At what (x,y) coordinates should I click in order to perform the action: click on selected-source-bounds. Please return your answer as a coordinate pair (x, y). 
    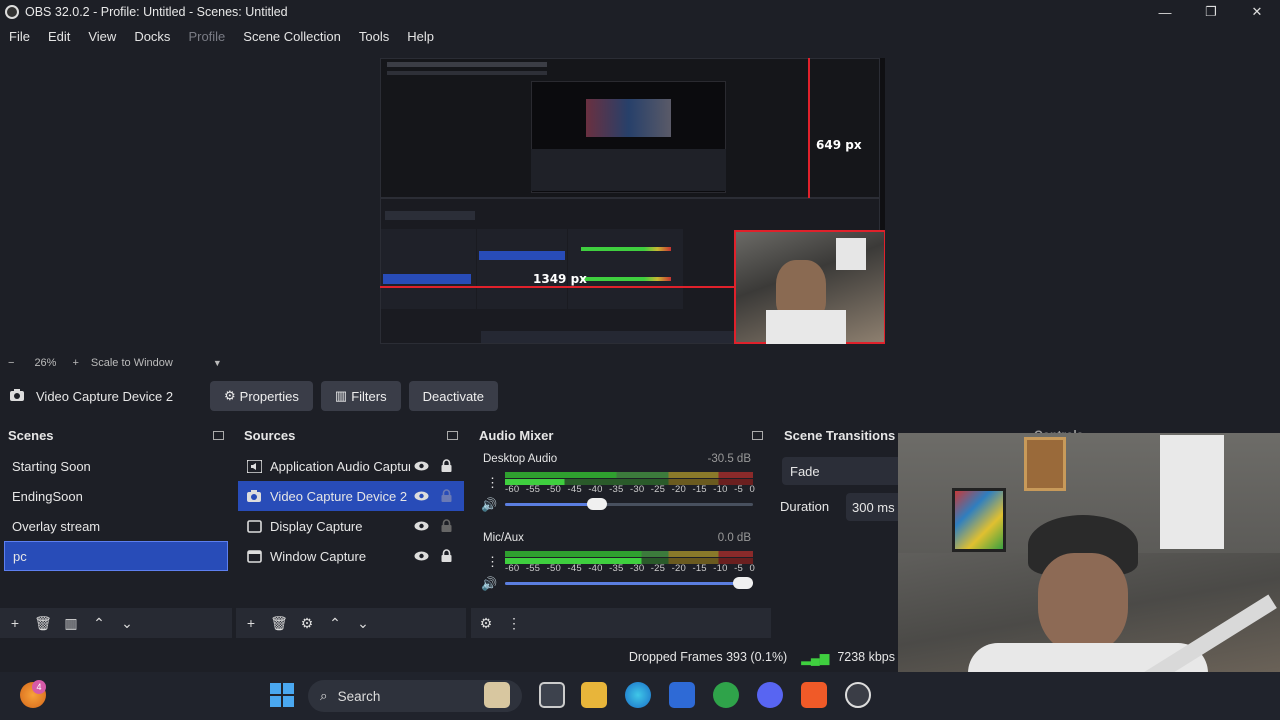
    Looking at the image, I should click on (809, 287).